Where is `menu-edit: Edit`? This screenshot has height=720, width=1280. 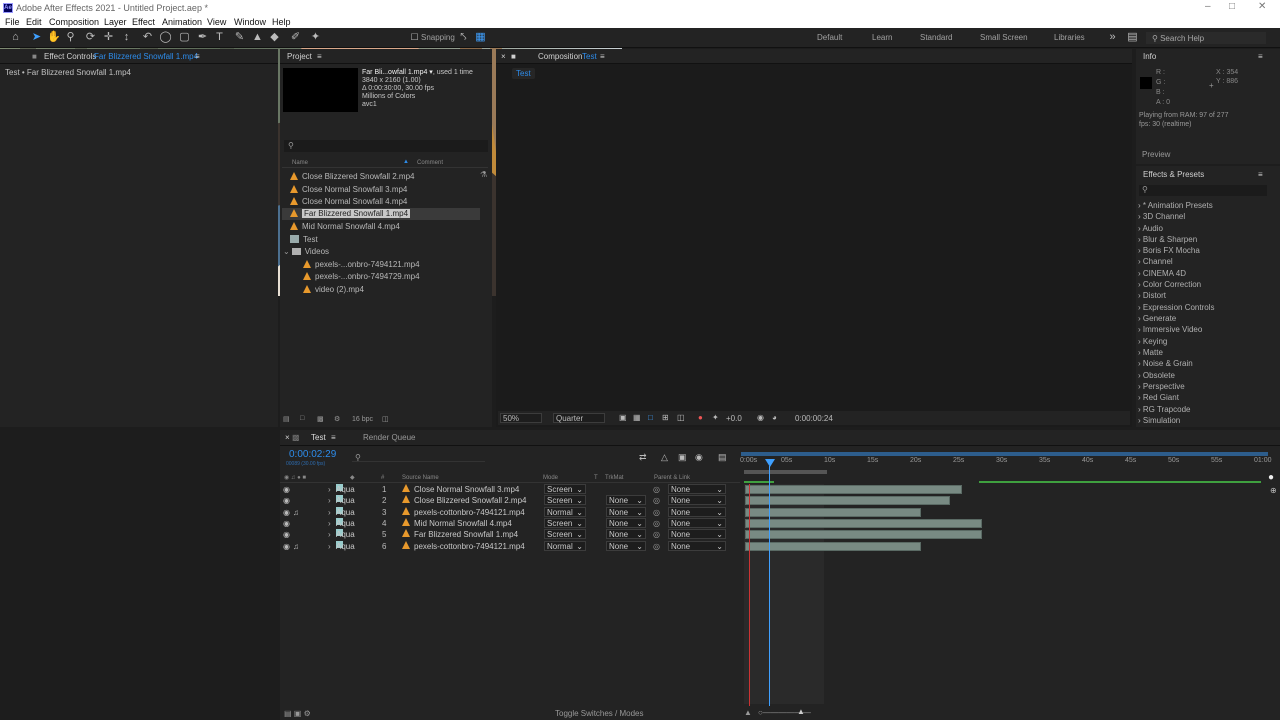 menu-edit: Edit is located at coordinates (34, 22).